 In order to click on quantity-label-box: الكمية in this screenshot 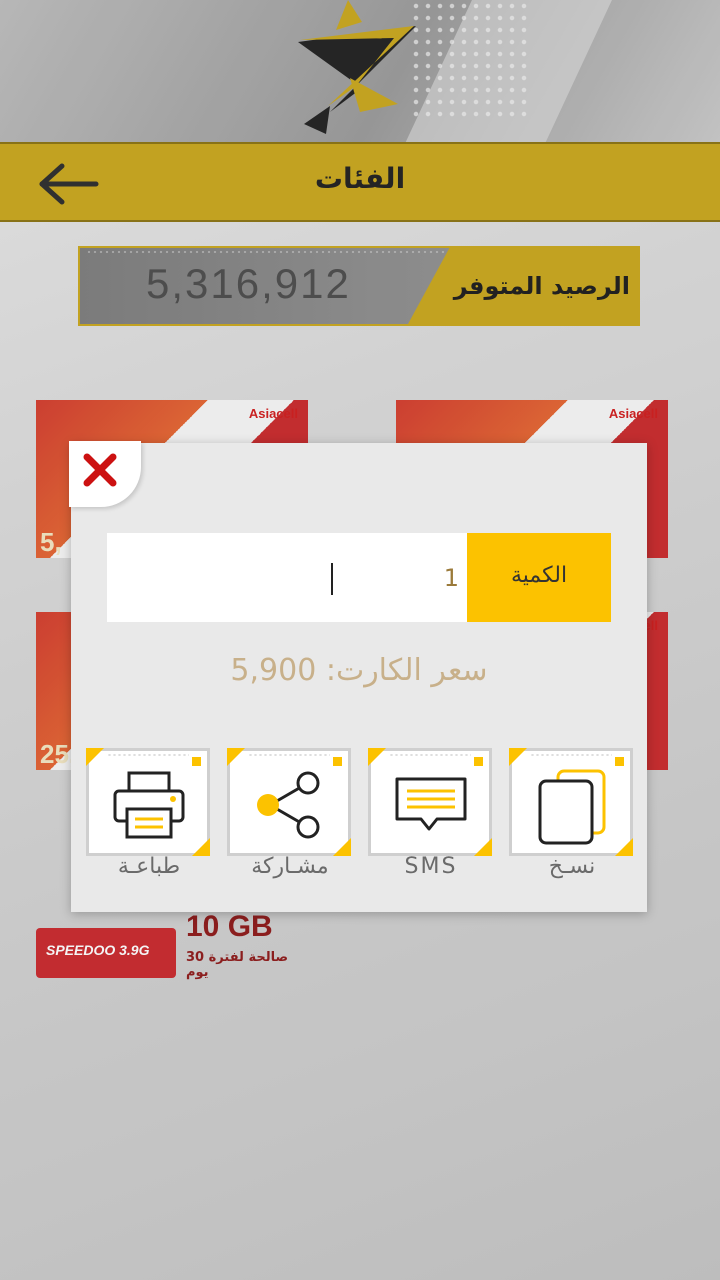, I will do `click(539, 577)`.